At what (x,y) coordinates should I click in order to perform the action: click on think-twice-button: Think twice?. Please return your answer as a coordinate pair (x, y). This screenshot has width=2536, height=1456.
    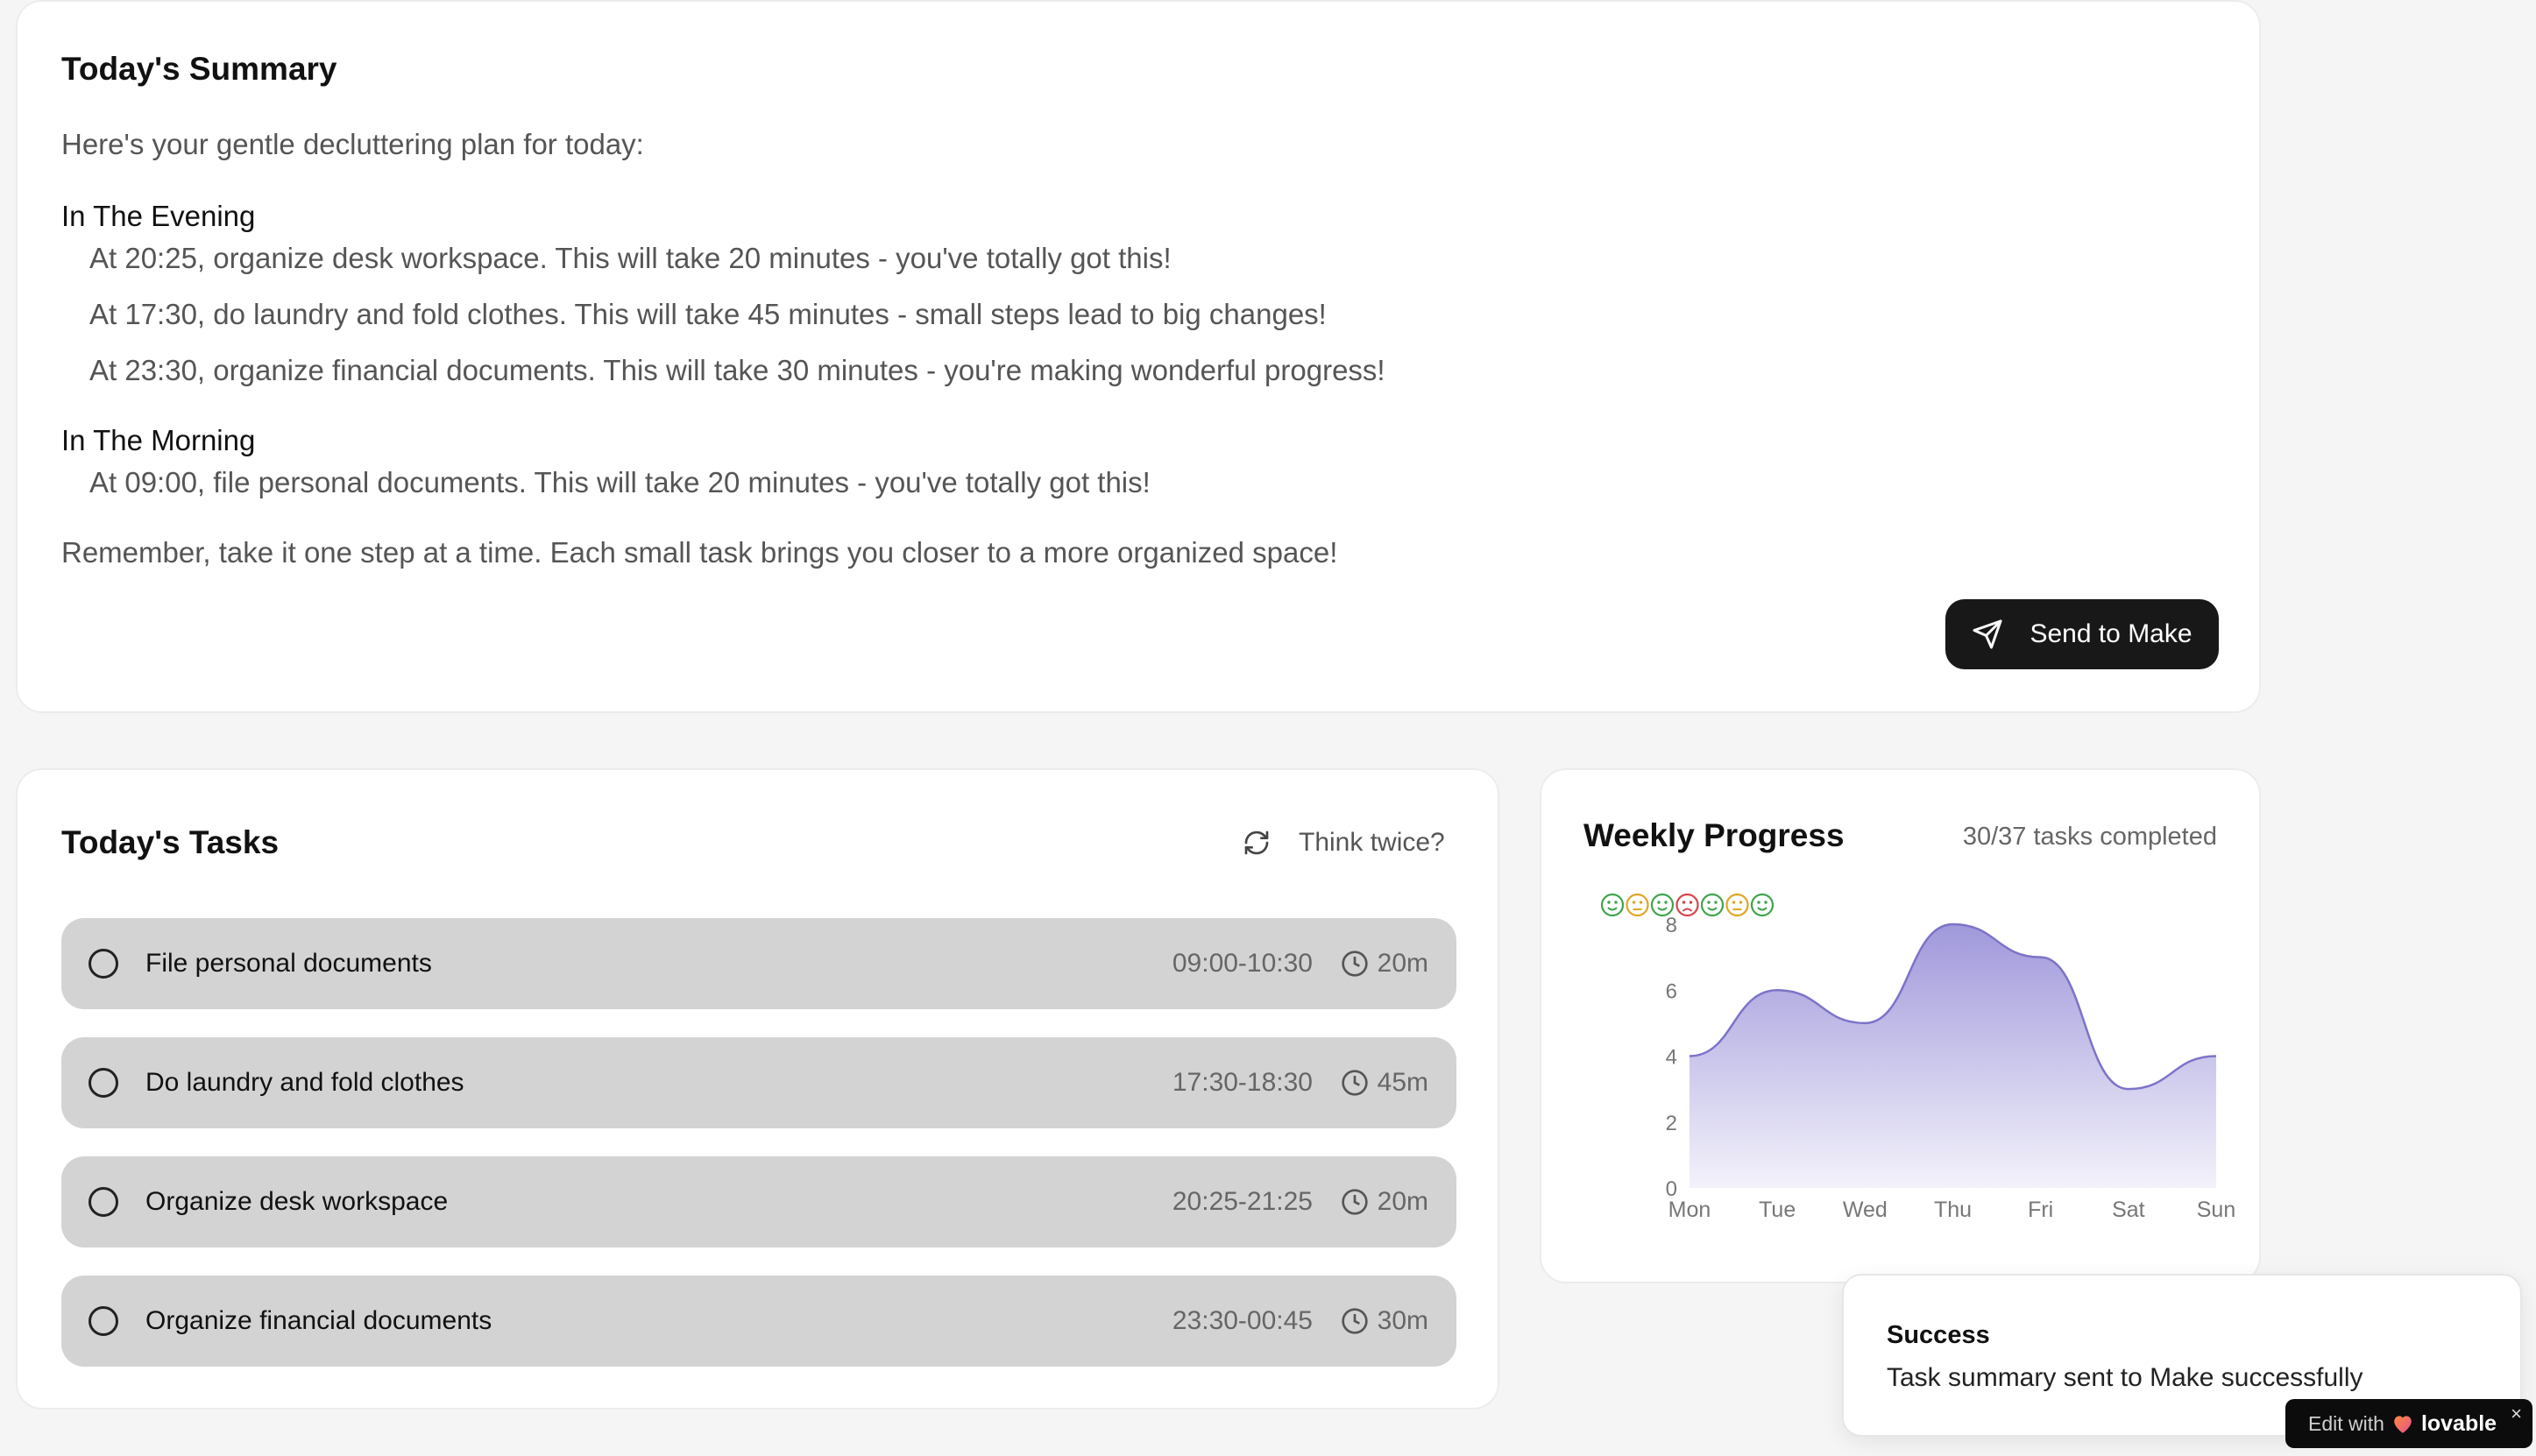
    Looking at the image, I should click on (1346, 842).